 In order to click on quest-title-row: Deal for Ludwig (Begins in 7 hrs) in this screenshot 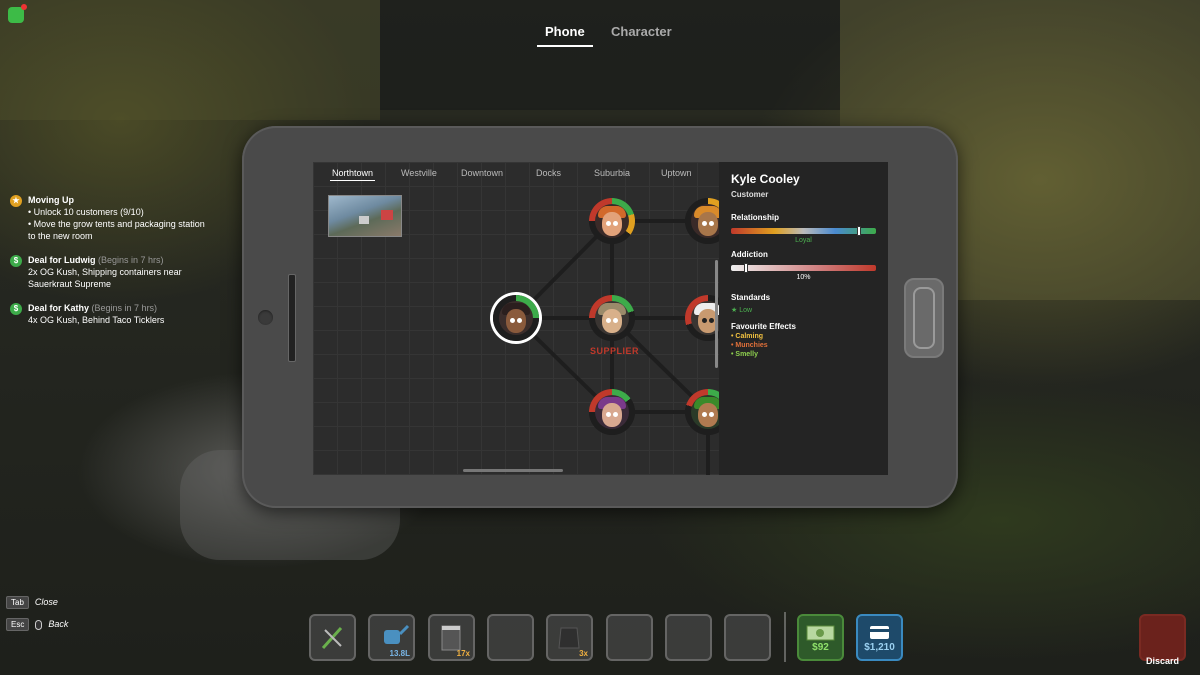, I will do `click(119, 260)`.